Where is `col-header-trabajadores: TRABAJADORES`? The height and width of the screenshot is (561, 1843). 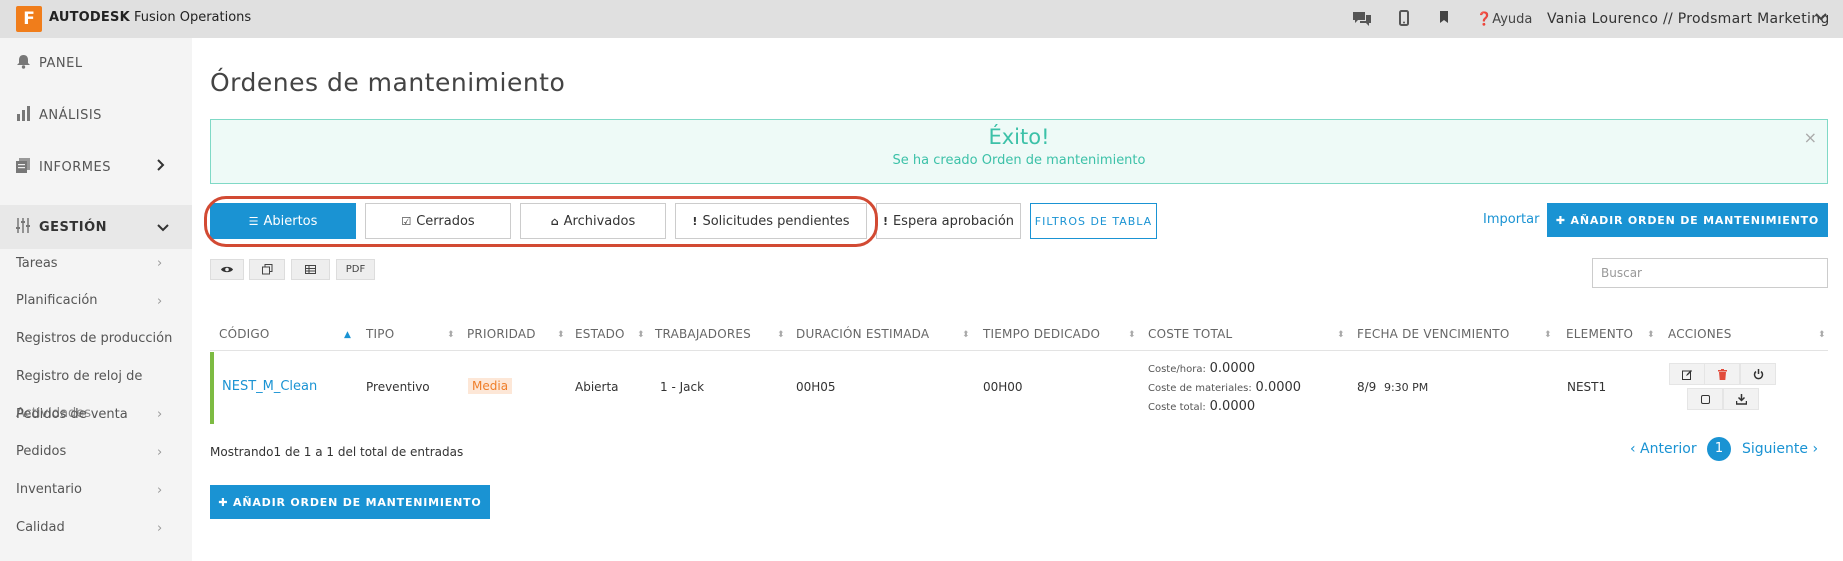
col-header-trabajadores: TRABAJADORES is located at coordinates (703, 334).